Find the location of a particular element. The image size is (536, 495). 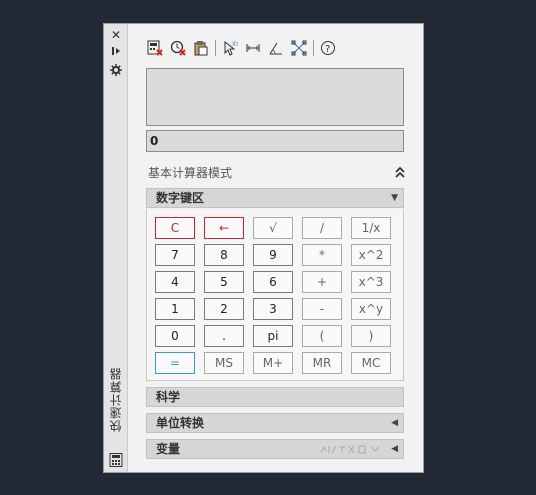

numpad-section-label: 数字键区 is located at coordinates (180, 198).